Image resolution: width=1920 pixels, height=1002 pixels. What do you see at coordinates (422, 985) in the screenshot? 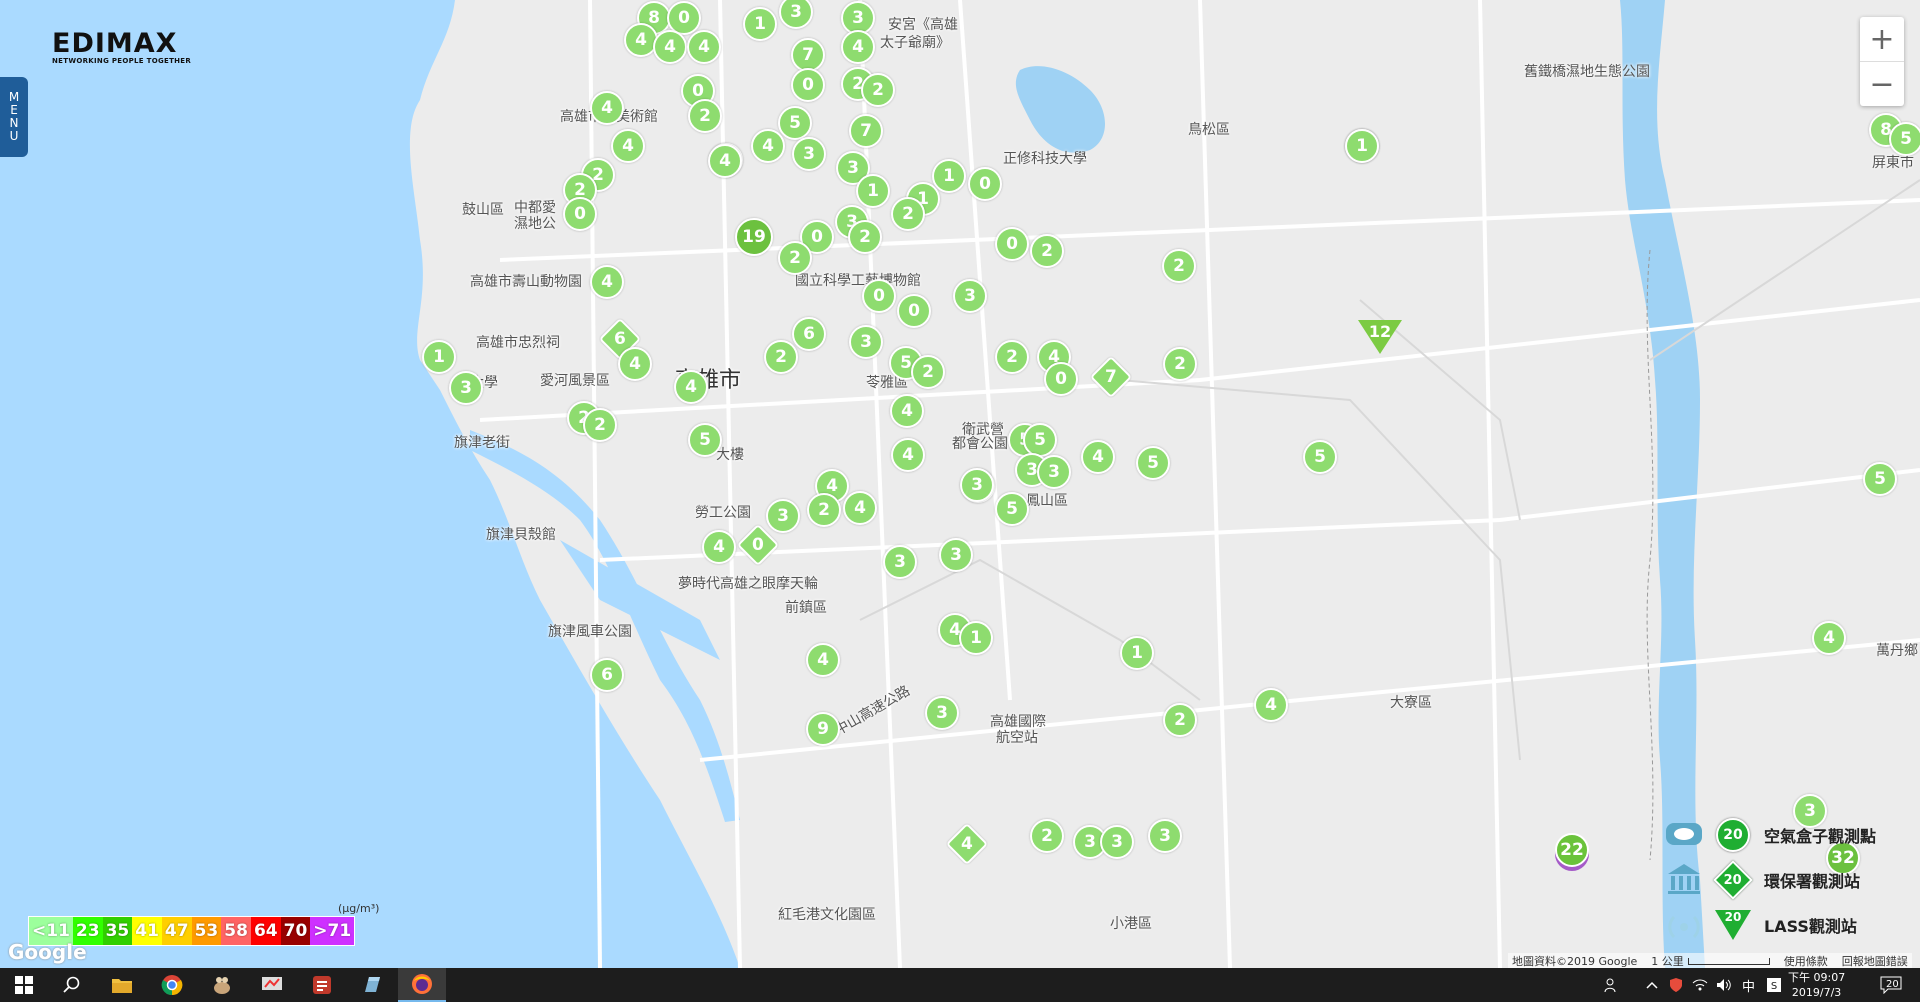
I see `firefox-icon` at bounding box center [422, 985].